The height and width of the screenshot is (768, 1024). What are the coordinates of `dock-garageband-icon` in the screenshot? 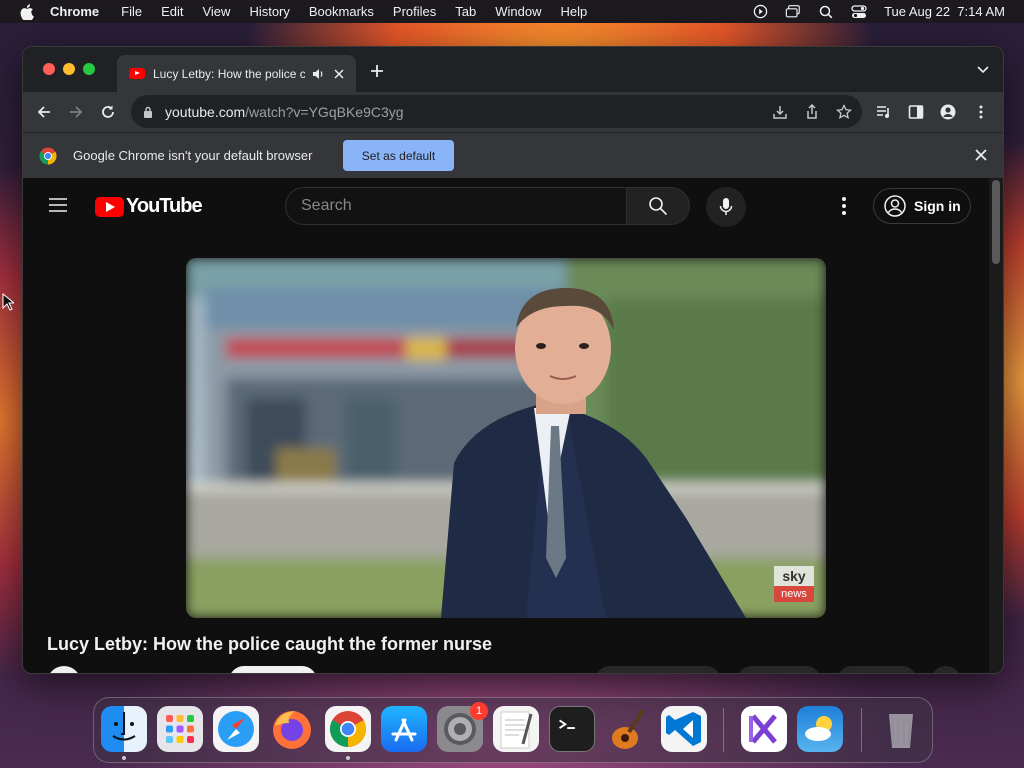 It's located at (628, 729).